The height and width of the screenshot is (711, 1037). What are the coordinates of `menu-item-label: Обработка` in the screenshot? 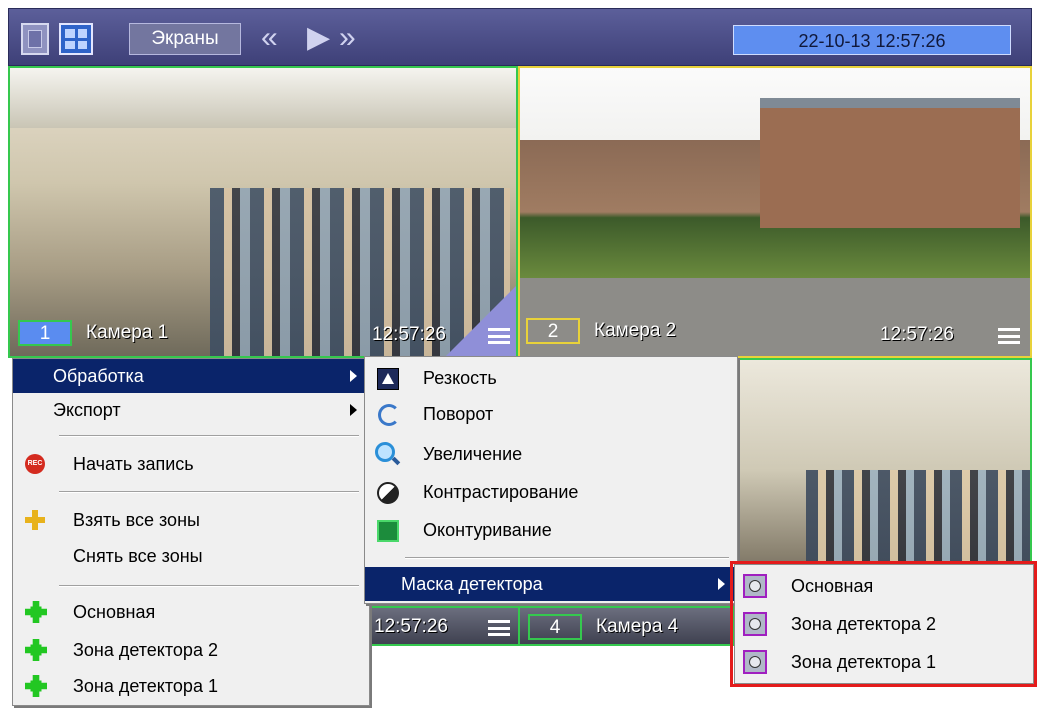 It's located at (98, 376).